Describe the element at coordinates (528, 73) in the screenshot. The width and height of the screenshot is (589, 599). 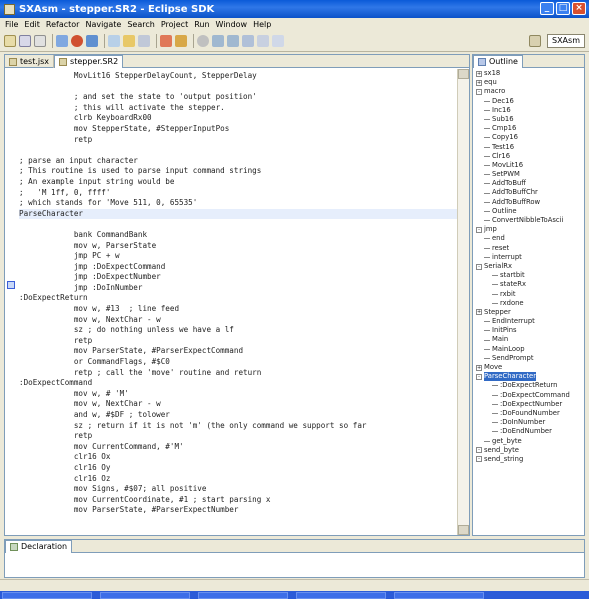
I see `outline-node: + sx18` at that location.